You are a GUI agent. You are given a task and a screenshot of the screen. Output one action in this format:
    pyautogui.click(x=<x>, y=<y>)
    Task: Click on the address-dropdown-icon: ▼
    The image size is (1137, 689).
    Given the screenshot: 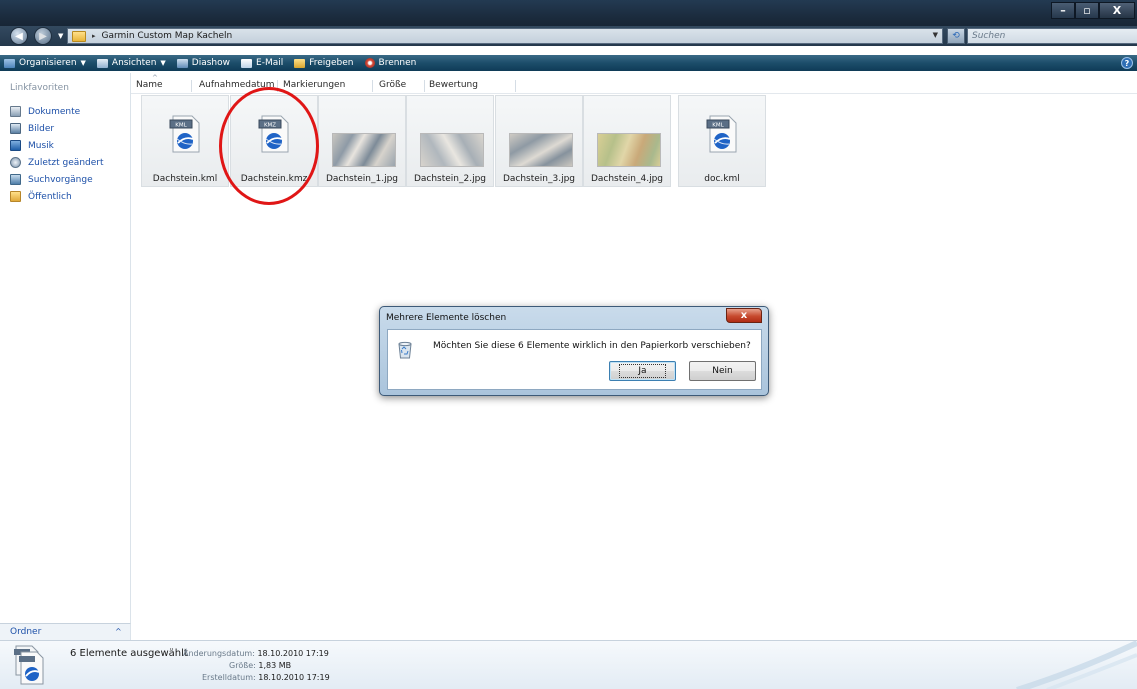 What is the action you would take?
    pyautogui.click(x=935, y=35)
    